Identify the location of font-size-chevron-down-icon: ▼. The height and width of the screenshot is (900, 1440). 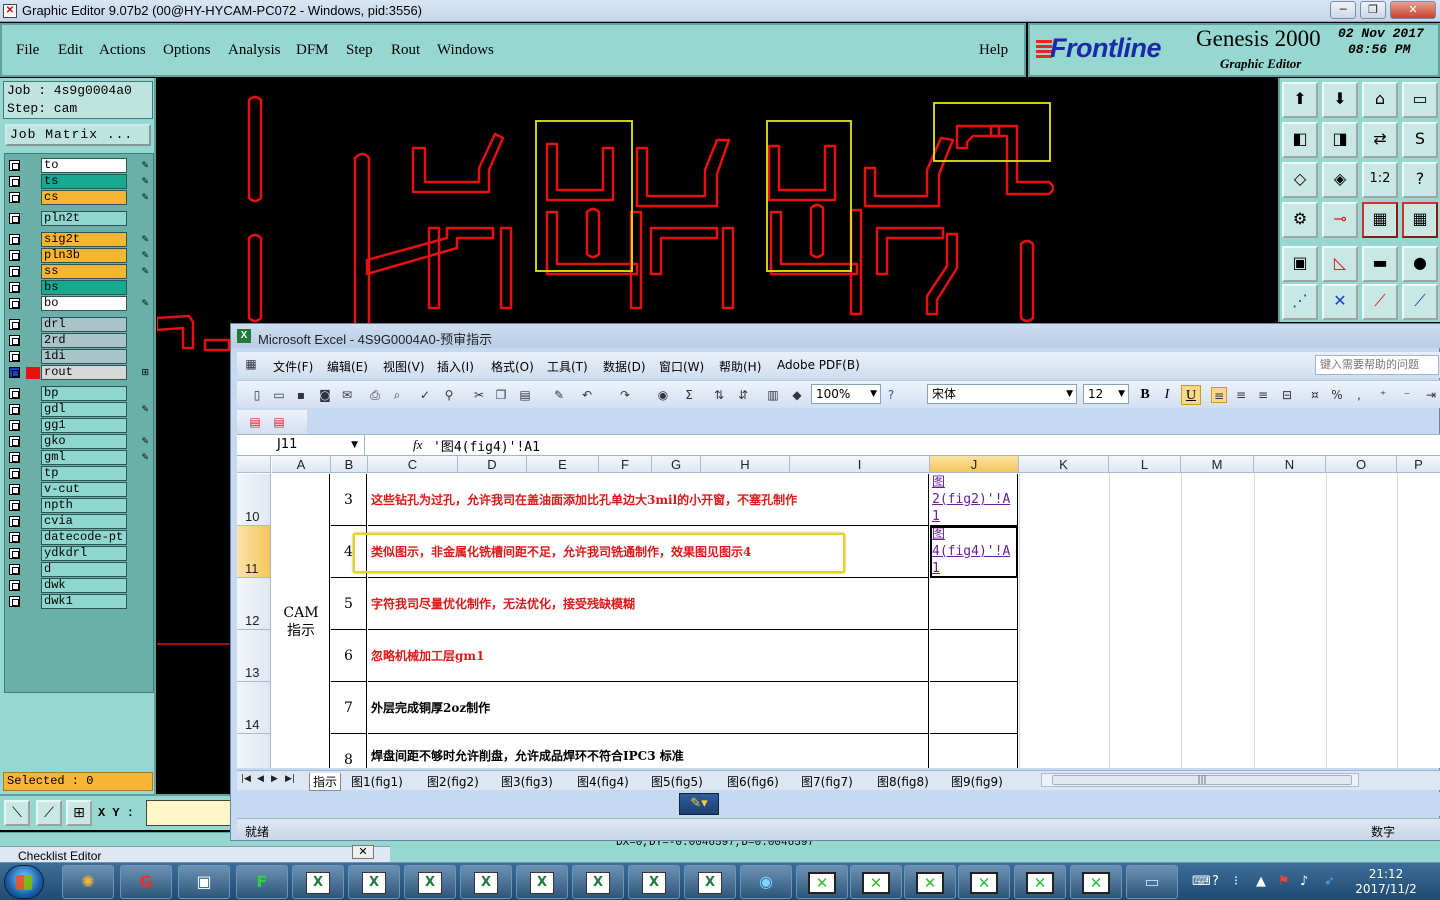
(1121, 394).